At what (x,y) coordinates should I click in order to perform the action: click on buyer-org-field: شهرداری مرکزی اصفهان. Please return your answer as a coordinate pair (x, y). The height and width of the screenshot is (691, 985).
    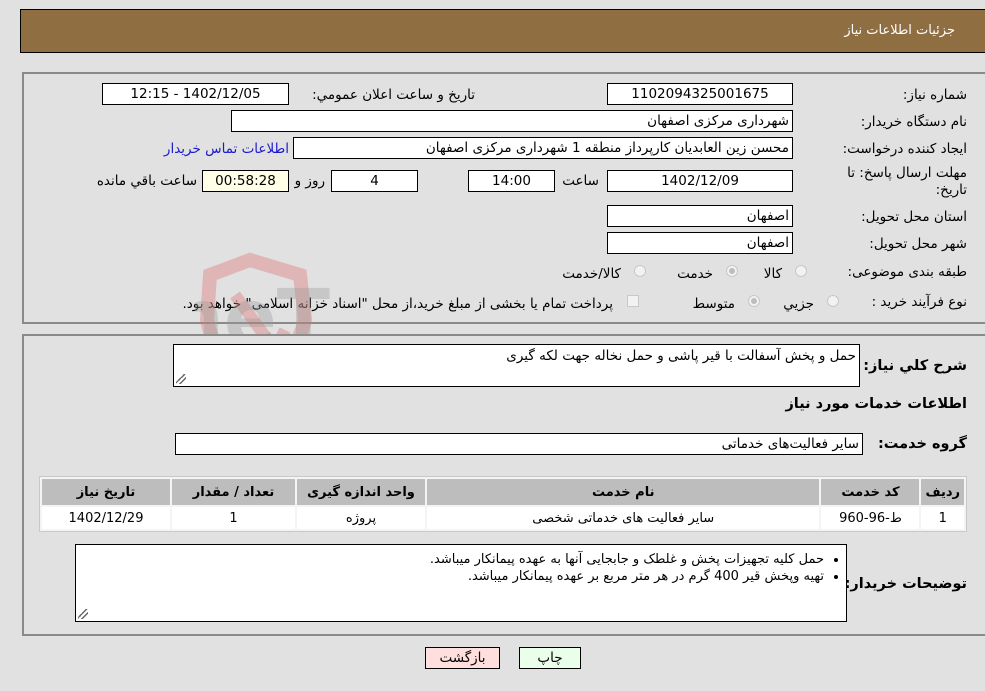
    Looking at the image, I should click on (512, 121).